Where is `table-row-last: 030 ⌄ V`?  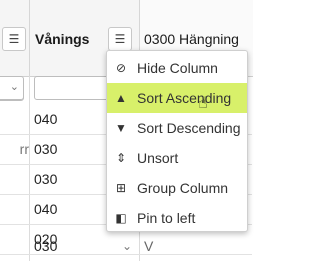 table-row-last: 030 ⌄ V is located at coordinates (126, 246).